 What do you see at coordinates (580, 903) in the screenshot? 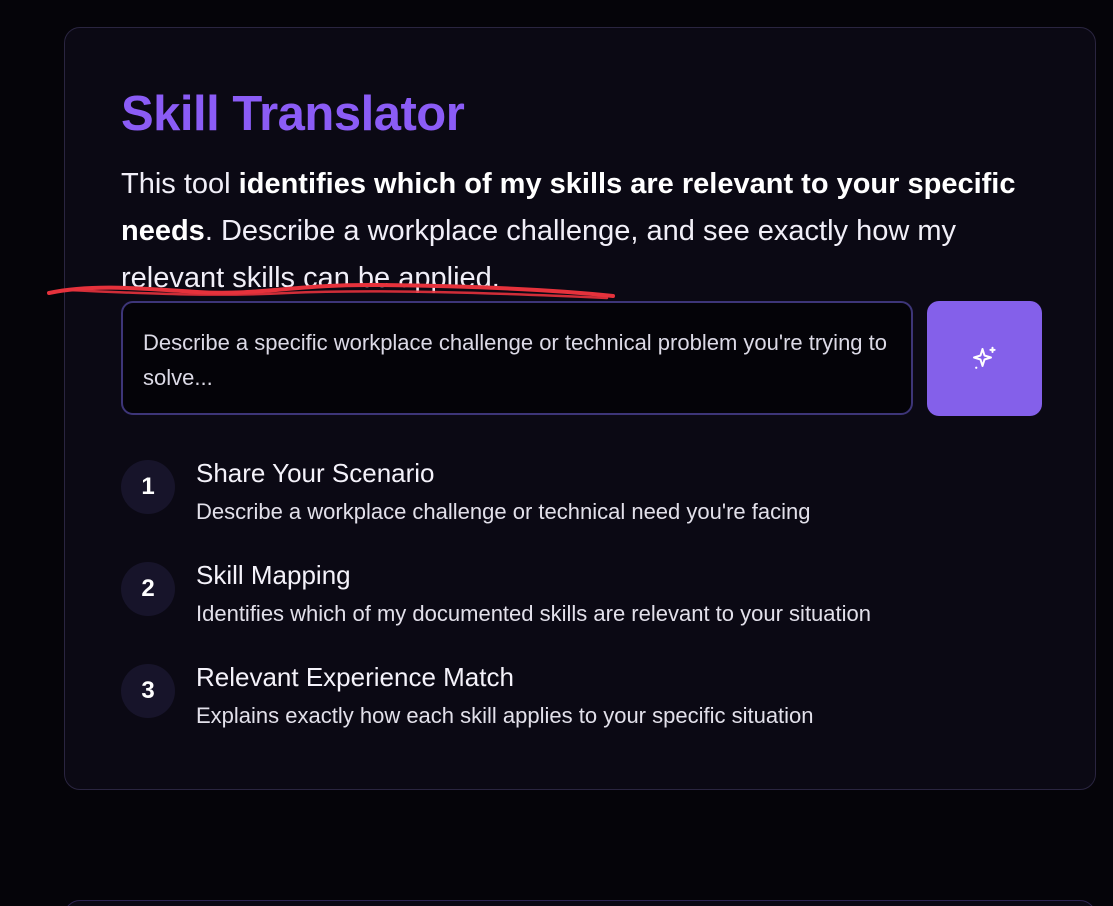
I see `next-card-edge` at bounding box center [580, 903].